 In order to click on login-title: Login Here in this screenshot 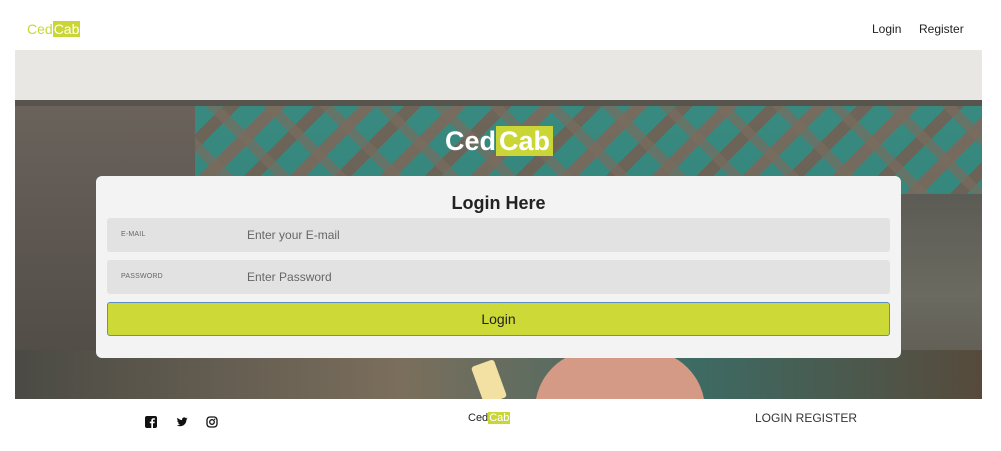, I will do `click(498, 203)`.